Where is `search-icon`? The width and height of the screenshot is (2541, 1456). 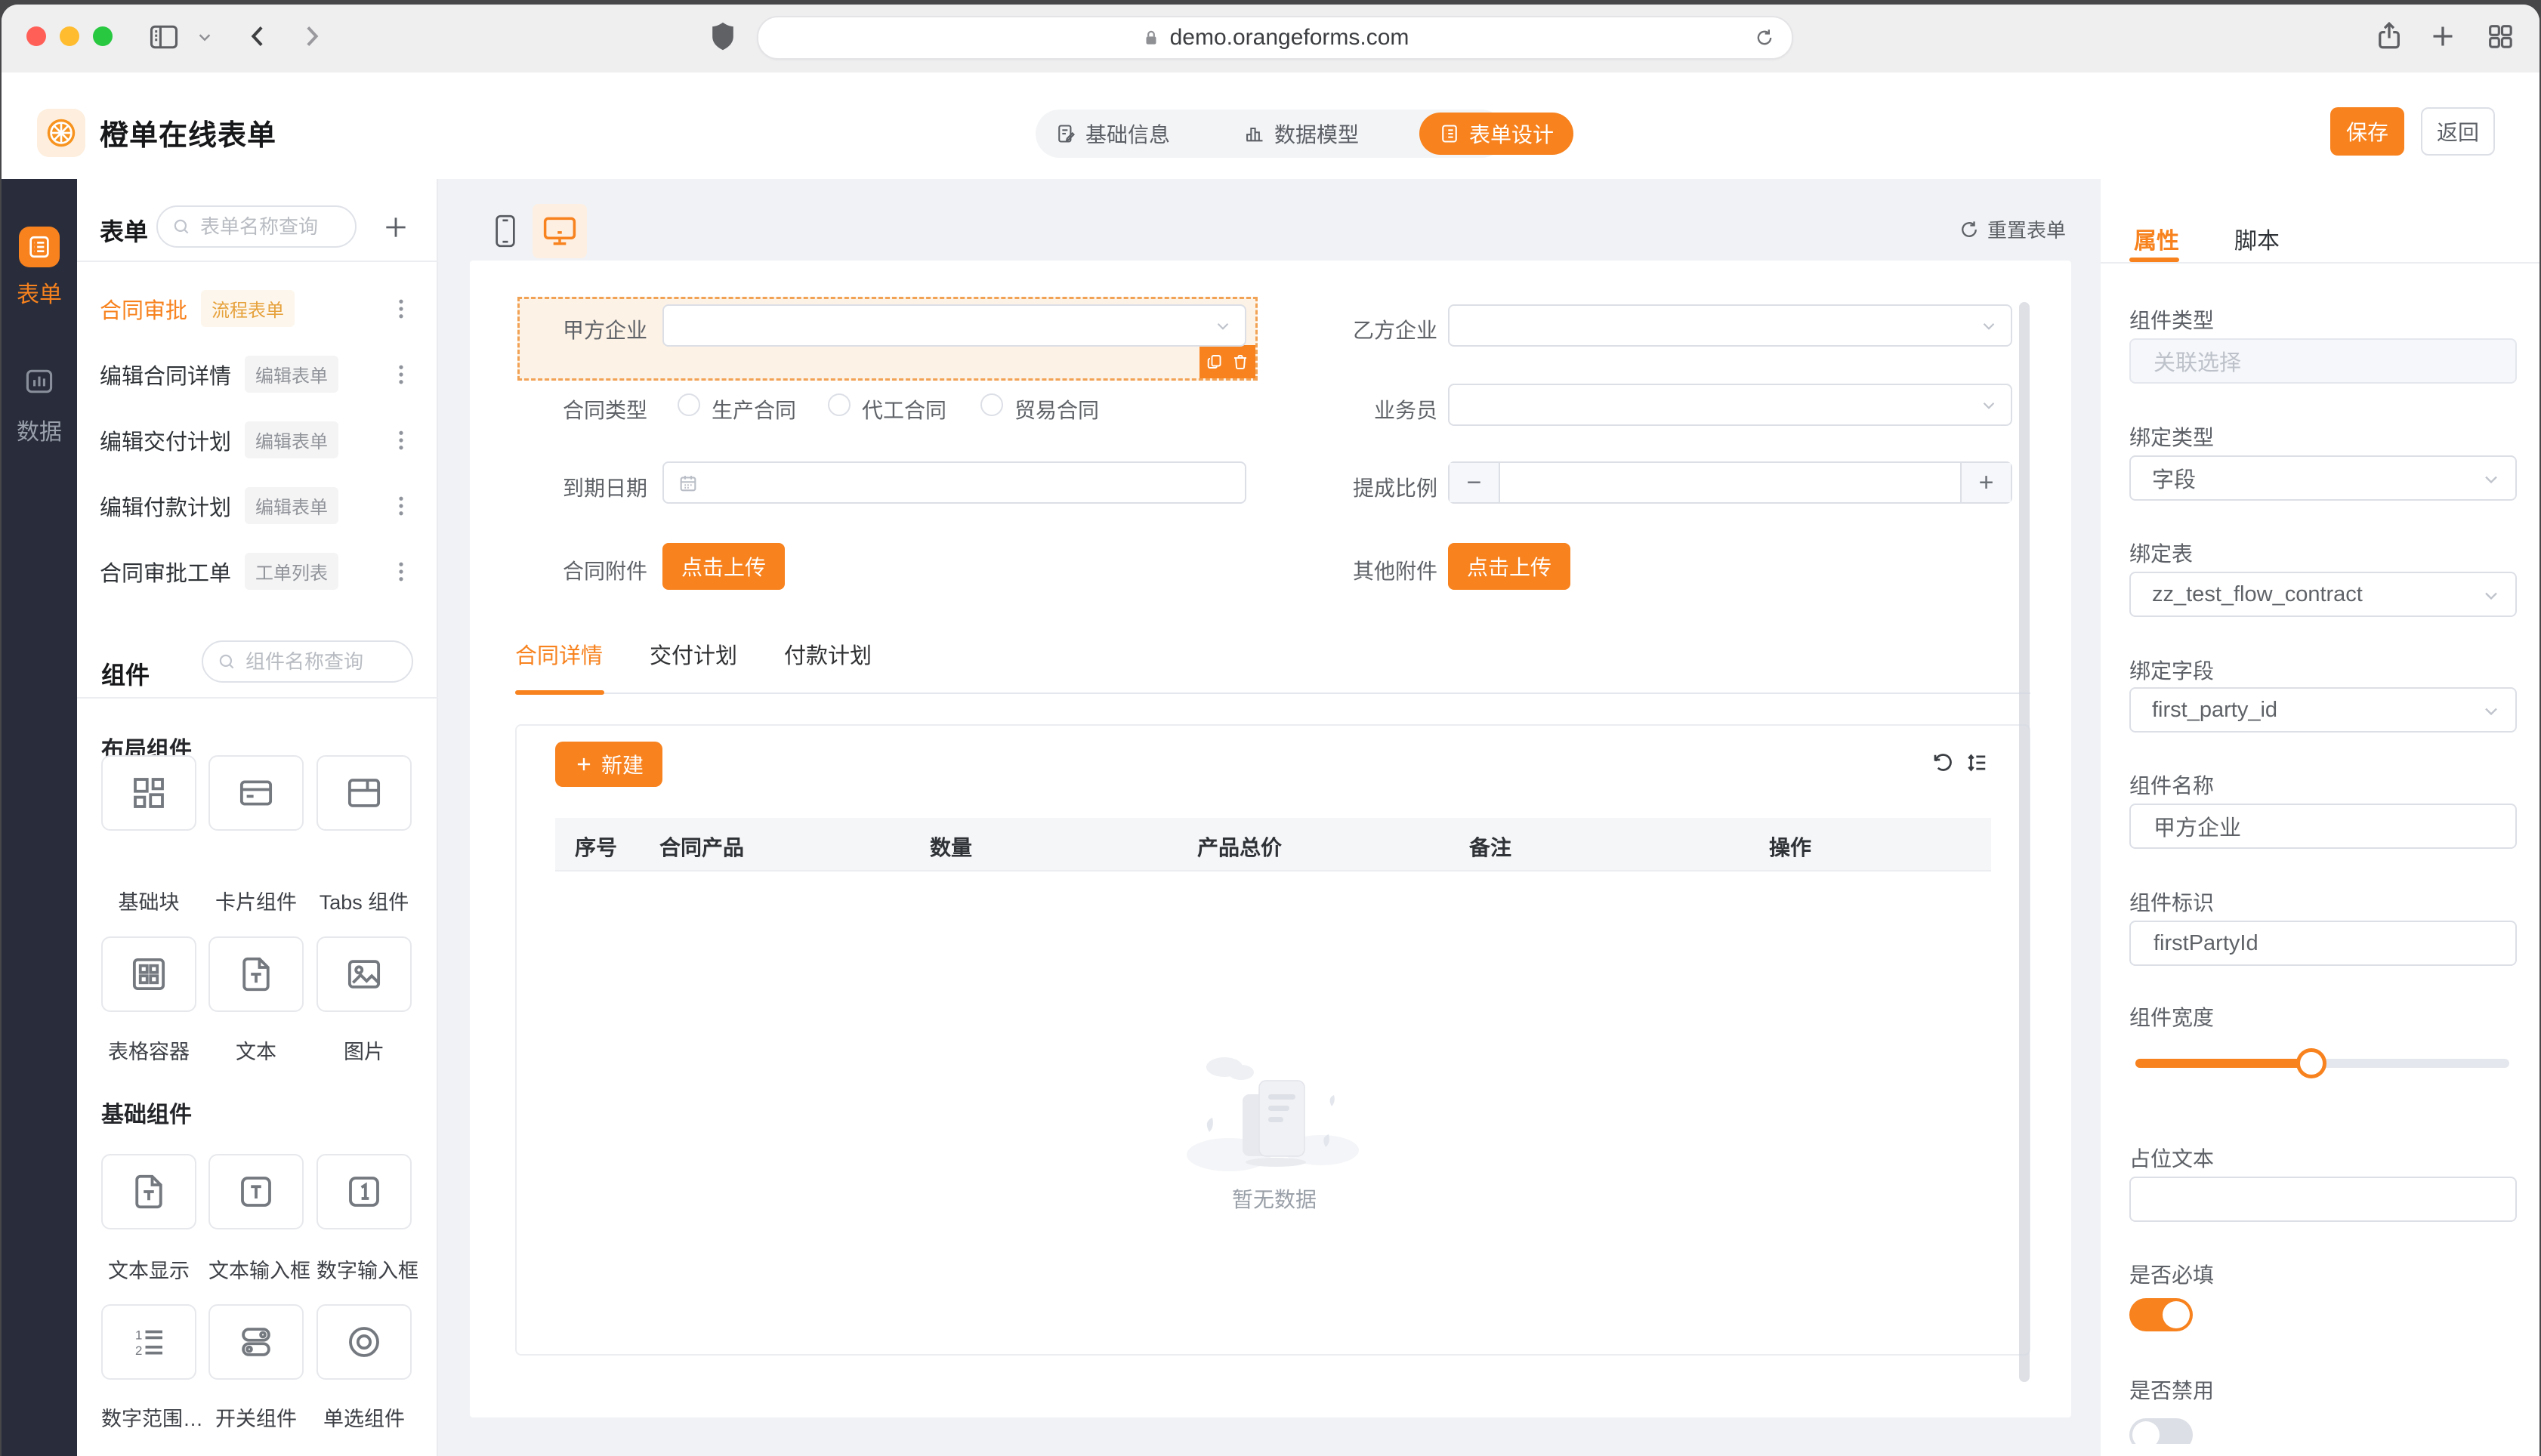 search-icon is located at coordinates (181, 226).